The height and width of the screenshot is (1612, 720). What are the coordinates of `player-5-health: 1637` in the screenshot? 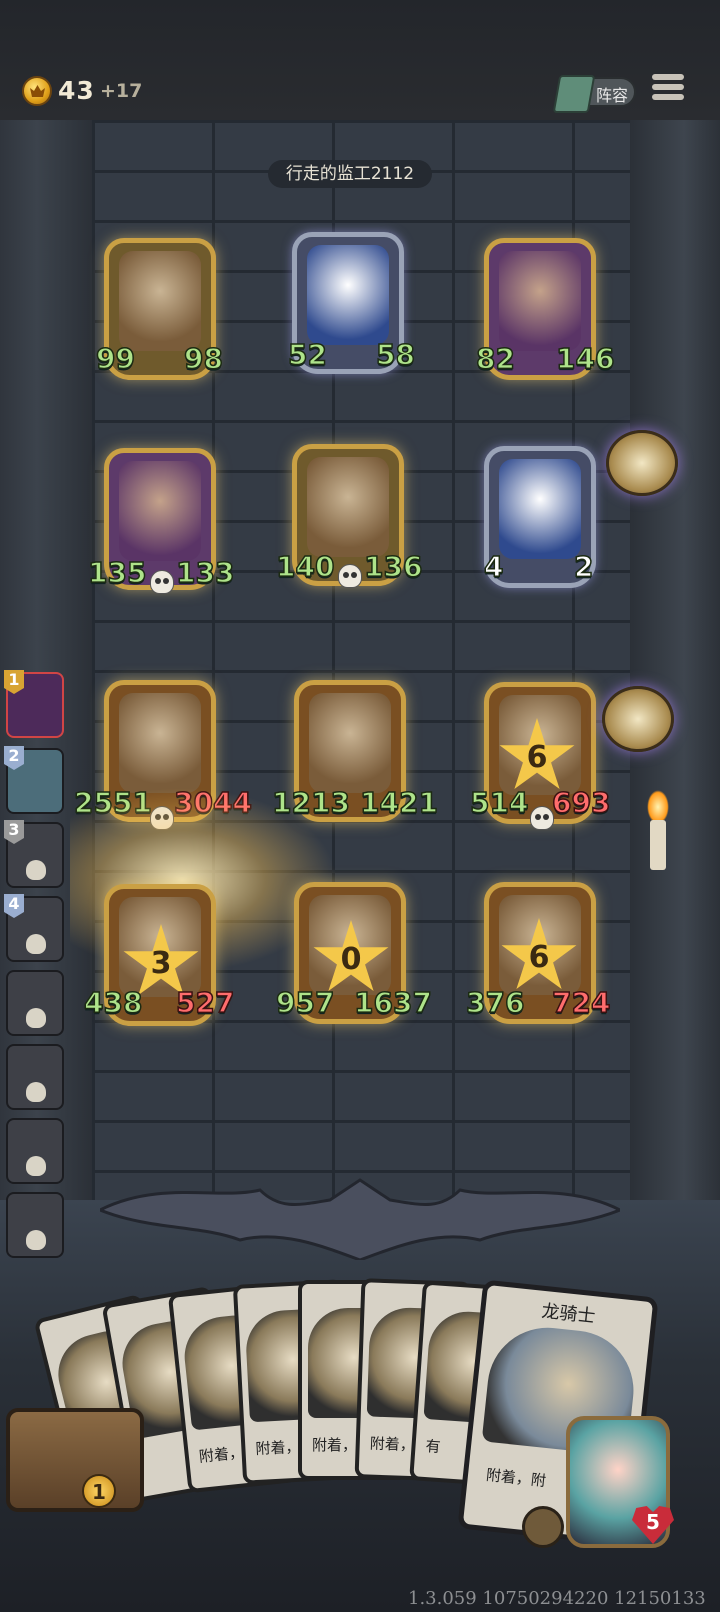 It's located at (392, 1002).